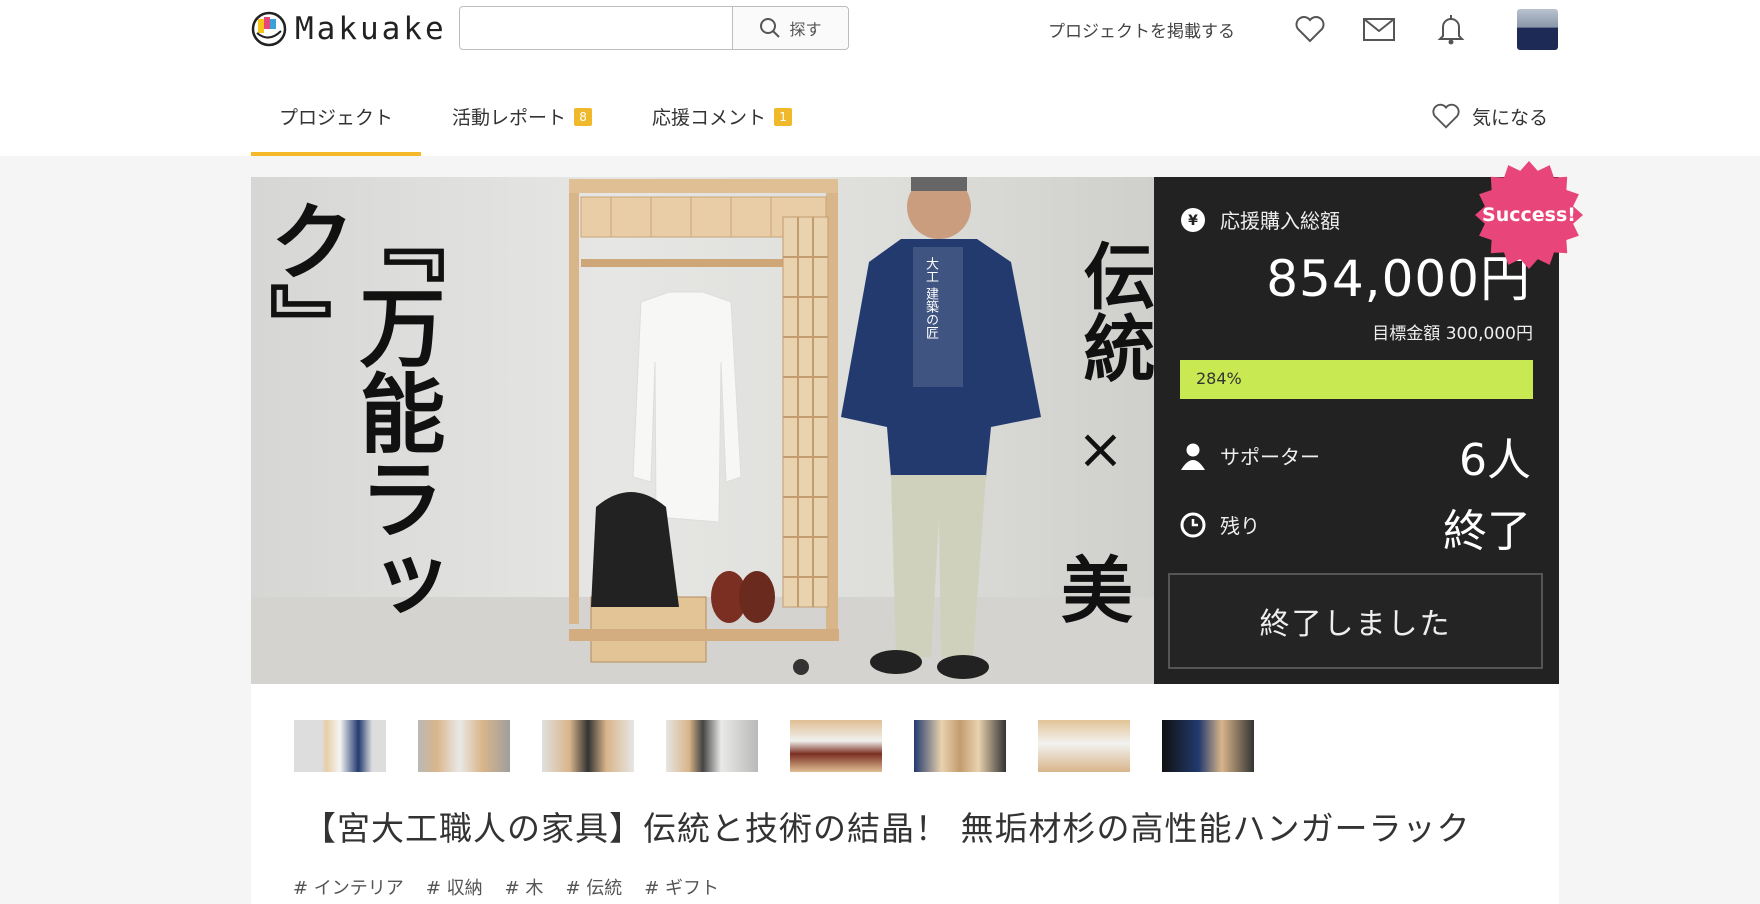 This screenshot has height=904, width=1760. Describe the element at coordinates (1141, 29) in the screenshot. I see `post-project-link: プロジェクトを掲載する` at that location.